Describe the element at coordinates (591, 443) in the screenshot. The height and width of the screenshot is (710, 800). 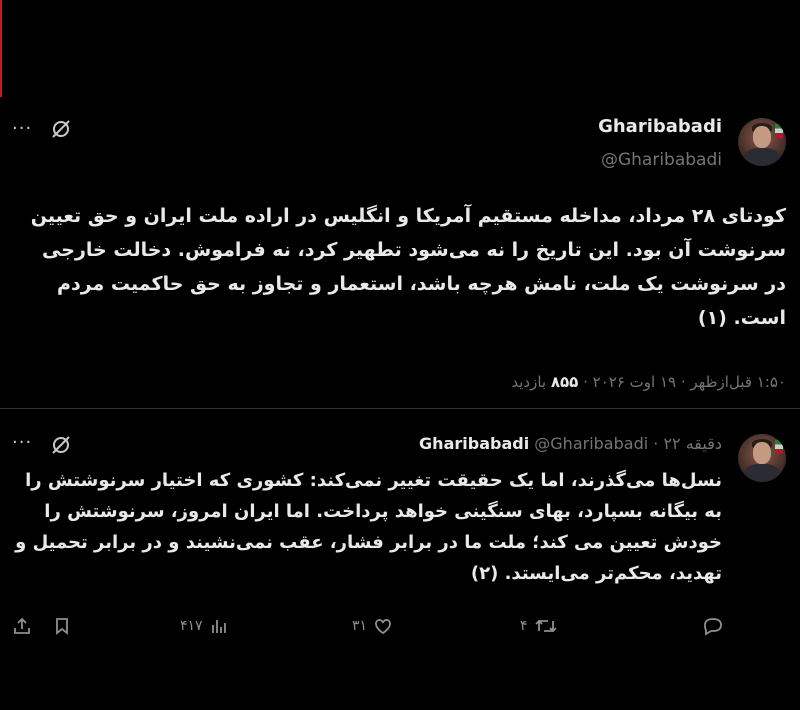
I see `reply-author-handle: @Gharibabadi` at that location.